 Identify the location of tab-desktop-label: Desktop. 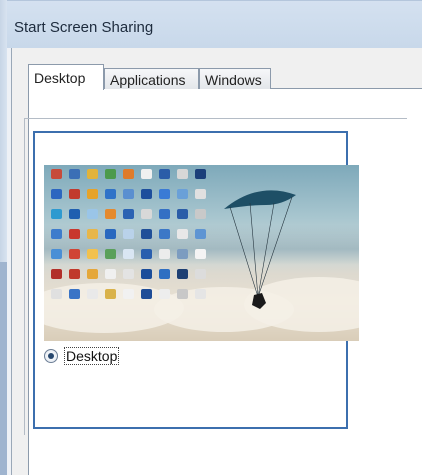
(60, 78).